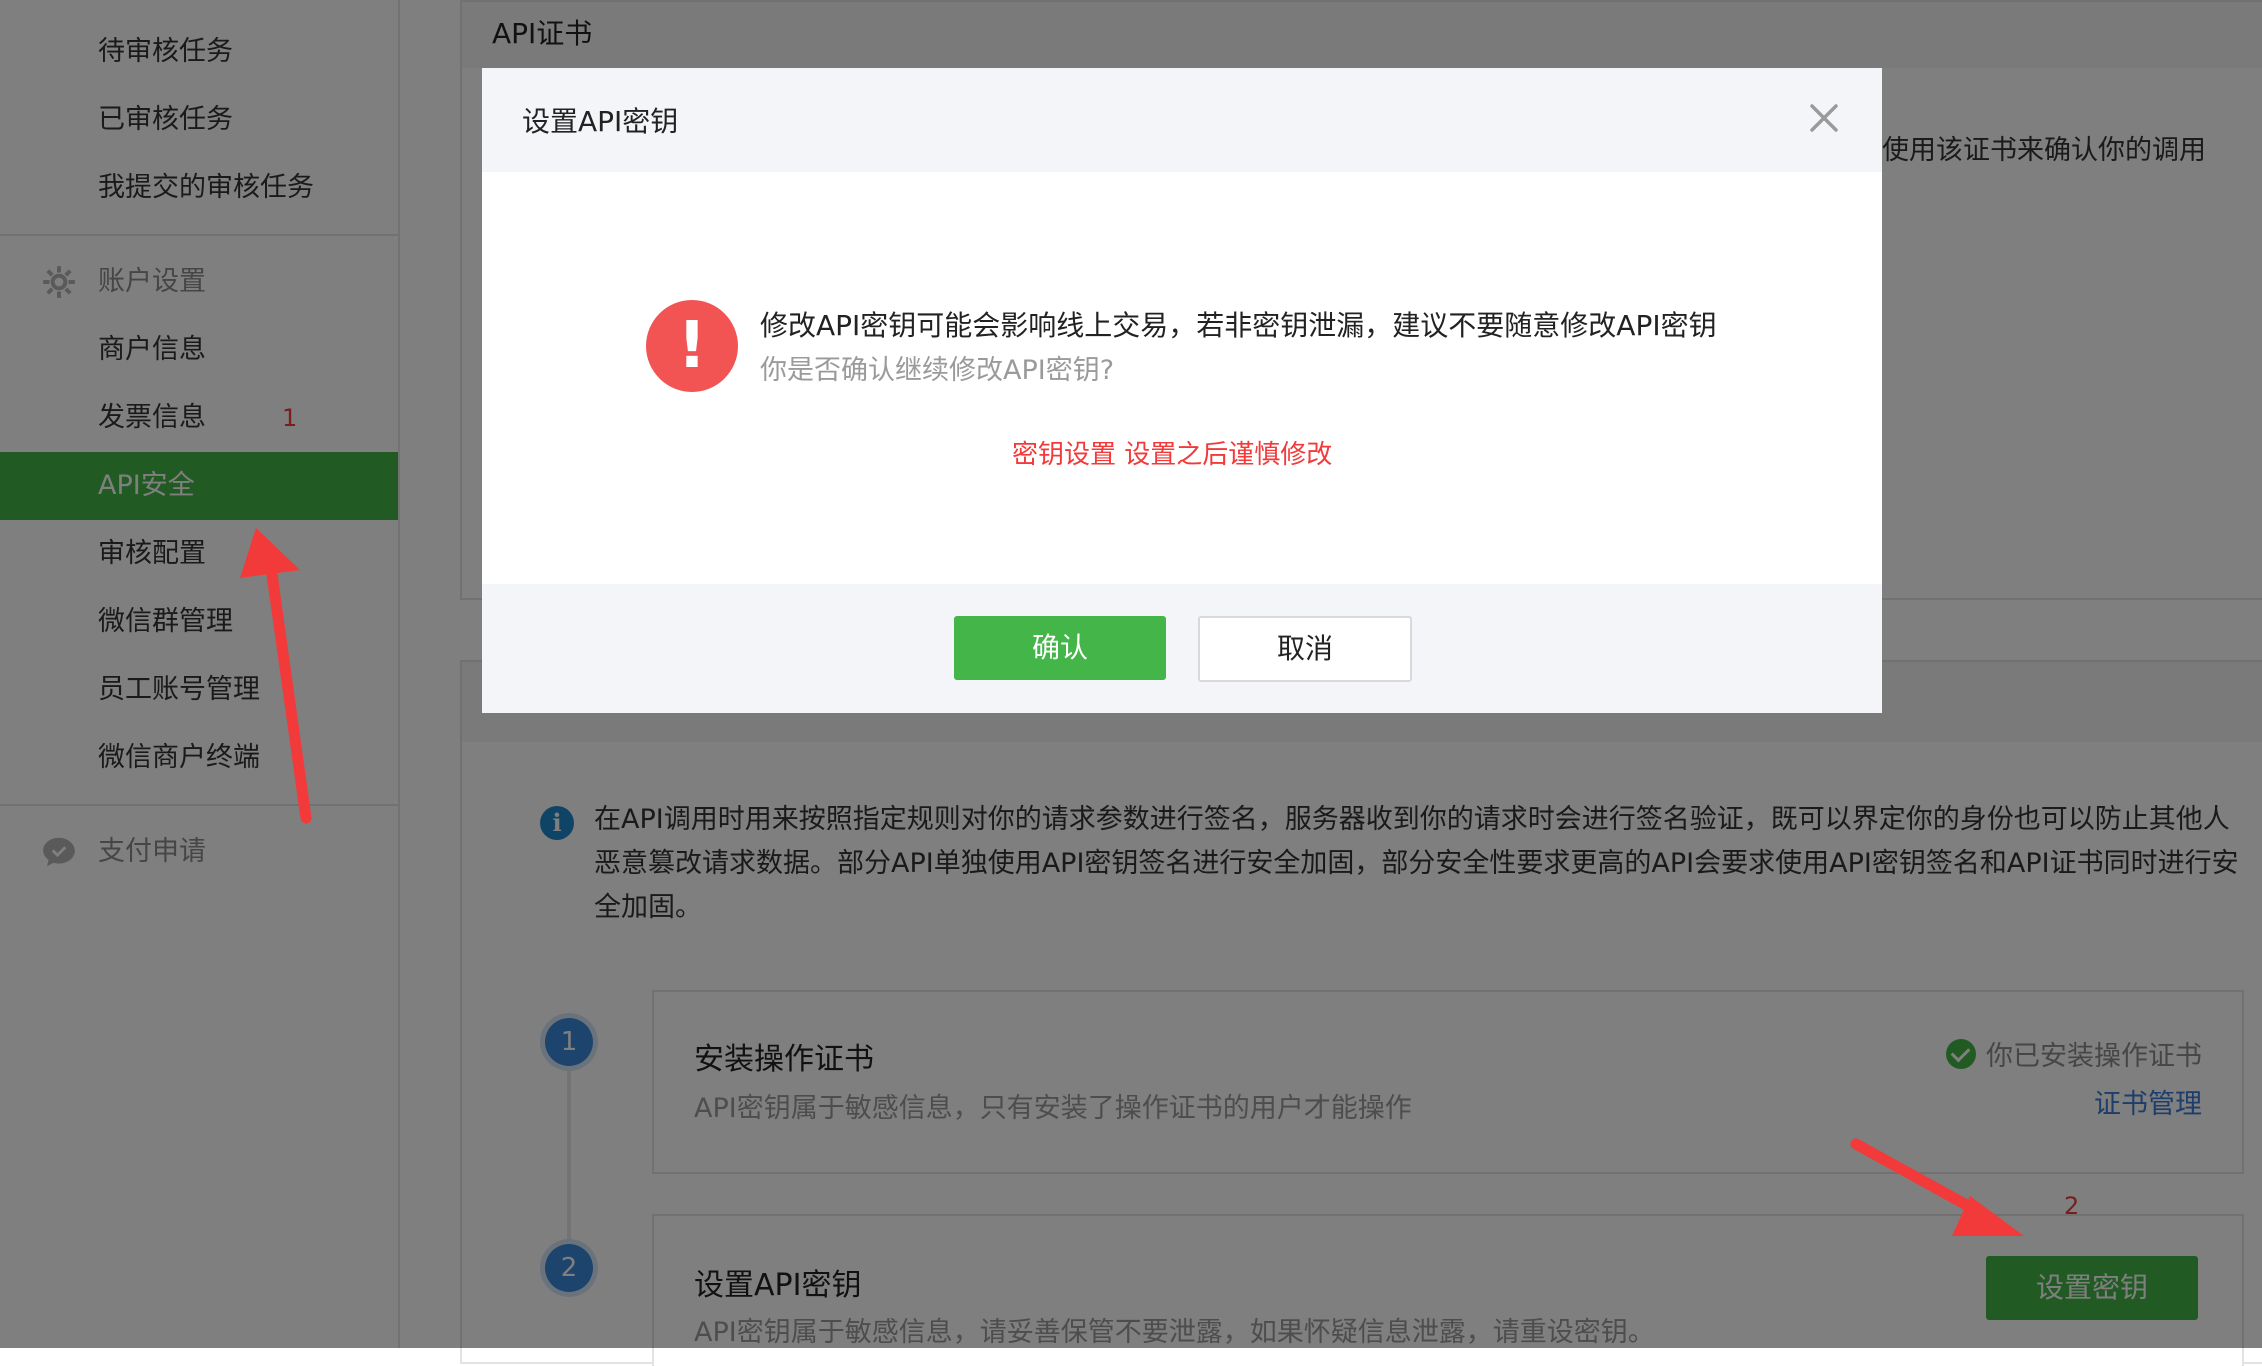  What do you see at coordinates (600, 121) in the screenshot?
I see `dialog-title: 设置API密钥` at bounding box center [600, 121].